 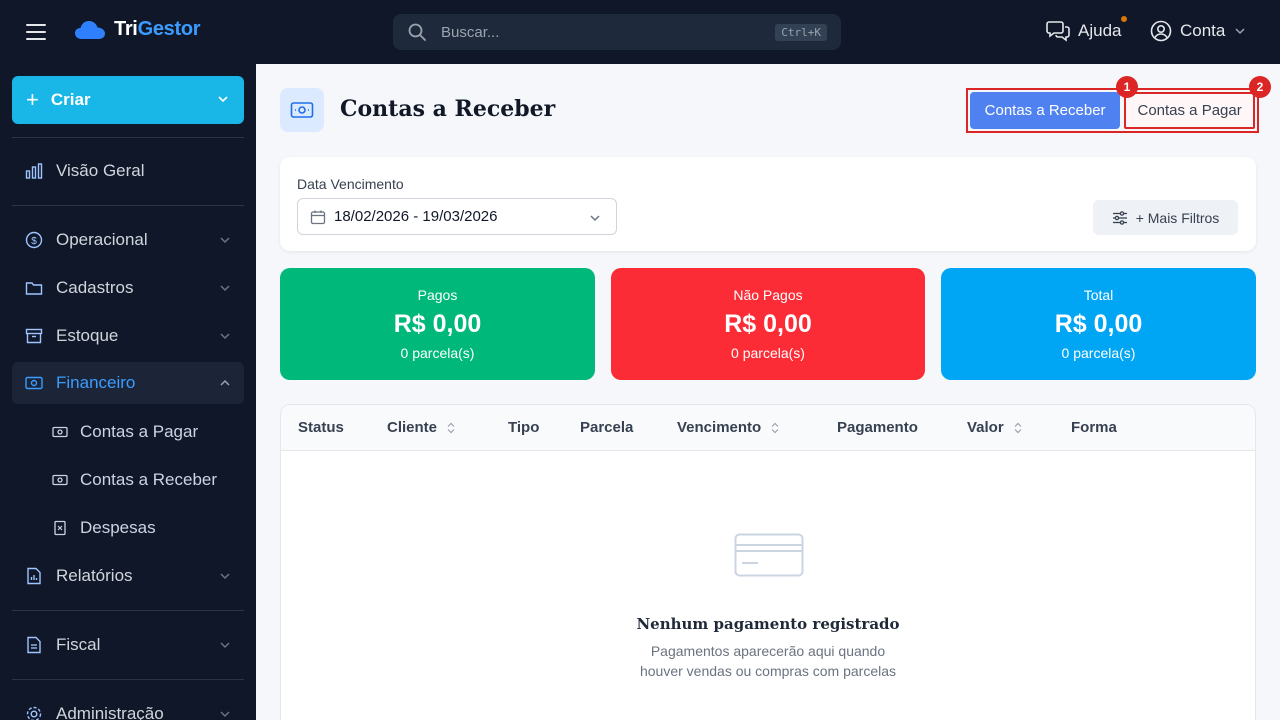 I want to click on sidebar-item-cadastros: Cadastros, so click(x=128, y=288).